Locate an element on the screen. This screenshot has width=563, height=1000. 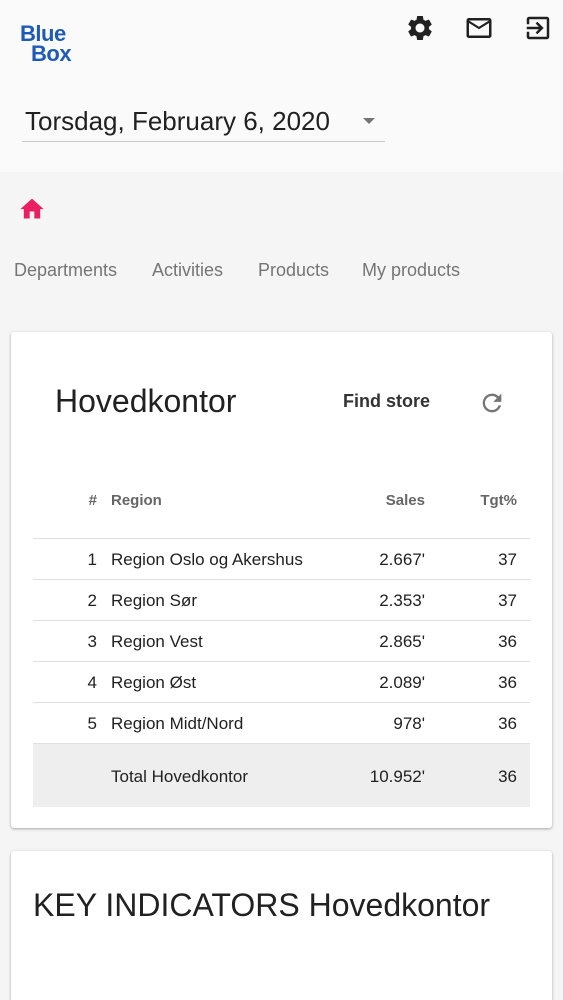
row-sales: 2.089' is located at coordinates (402, 682).